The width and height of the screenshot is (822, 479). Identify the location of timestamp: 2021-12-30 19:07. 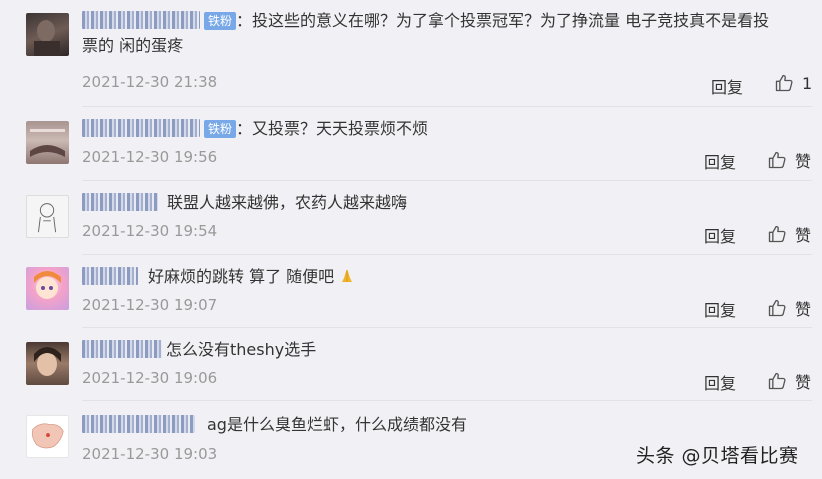
(150, 305).